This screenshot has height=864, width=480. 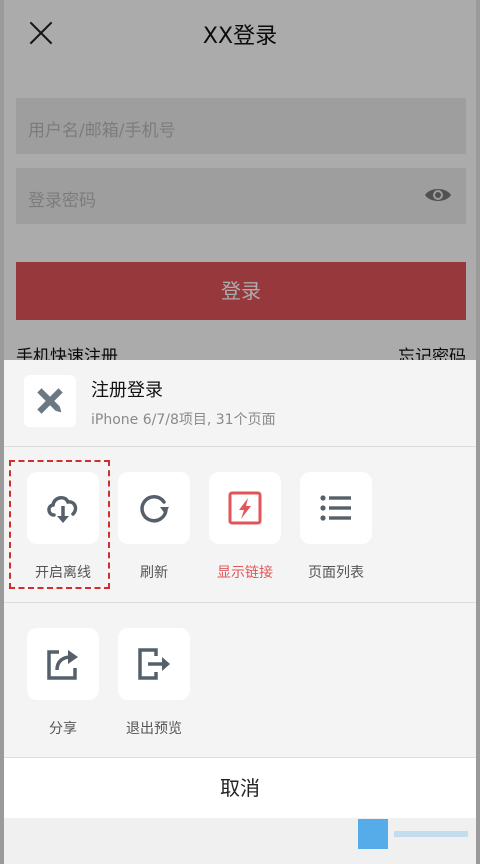 What do you see at coordinates (183, 420) in the screenshot?
I see `app-meta: iPhone 6/7/8项目, 31个页面` at bounding box center [183, 420].